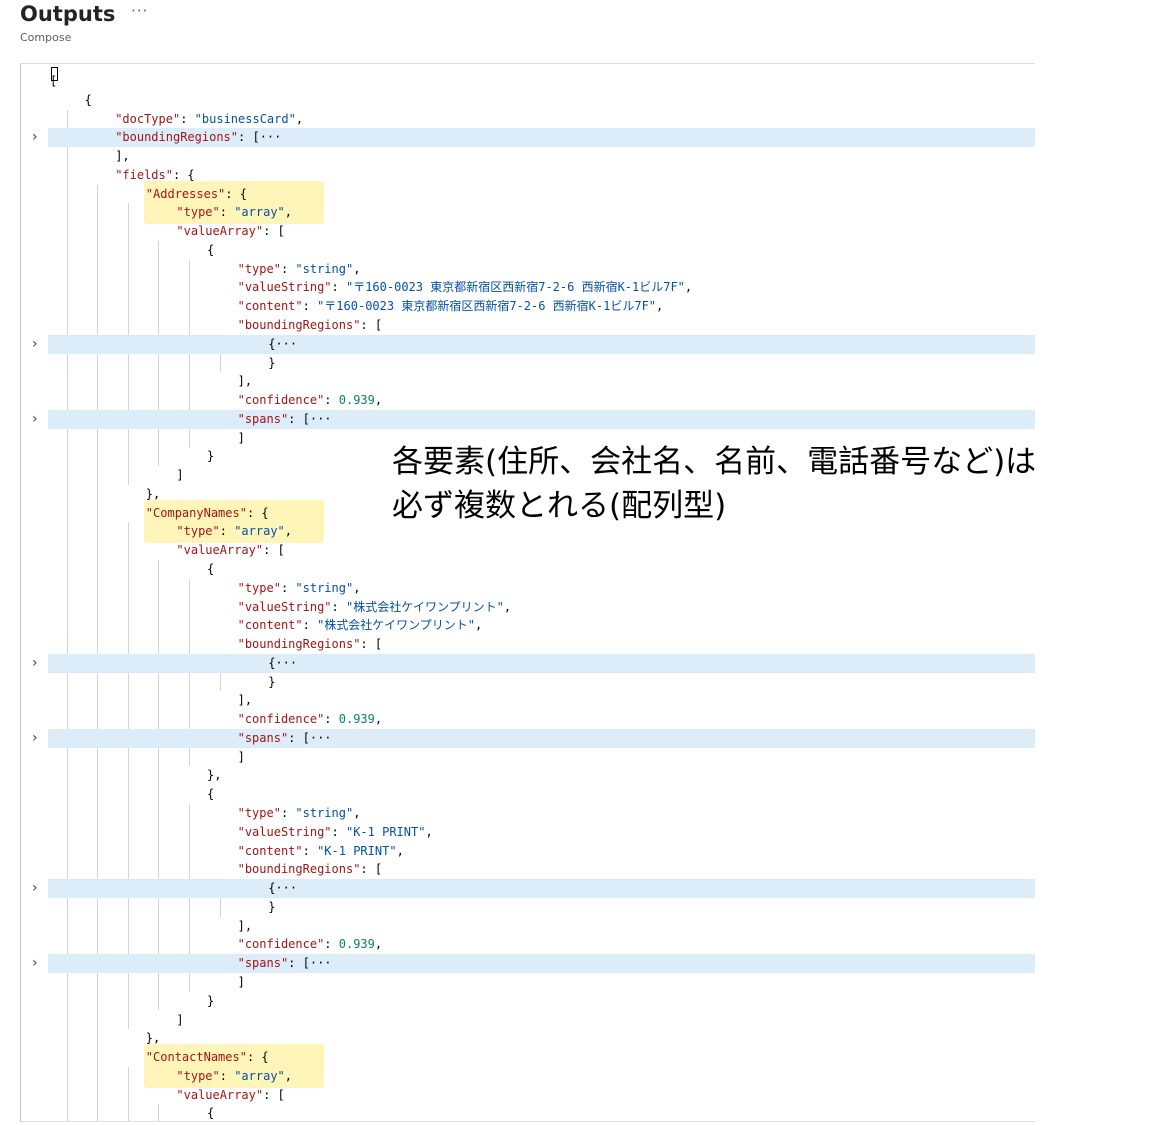 Image resolution: width=1170 pixels, height=1125 pixels. I want to click on folded-code-line: › {···, so click(528, 663).